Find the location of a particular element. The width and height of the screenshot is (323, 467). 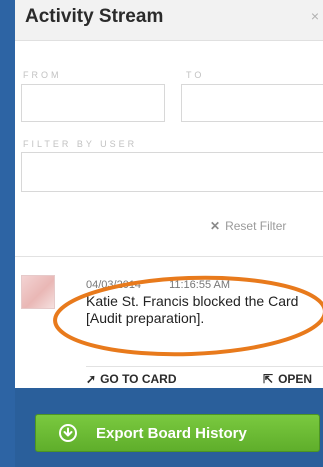

reset-x-icon: ✕ is located at coordinates (215, 226).